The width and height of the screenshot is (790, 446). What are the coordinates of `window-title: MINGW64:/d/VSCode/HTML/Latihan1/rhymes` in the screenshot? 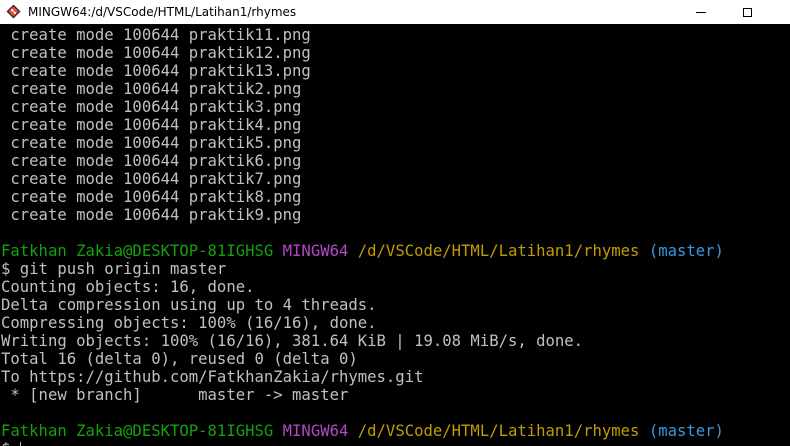 It's located at (162, 12).